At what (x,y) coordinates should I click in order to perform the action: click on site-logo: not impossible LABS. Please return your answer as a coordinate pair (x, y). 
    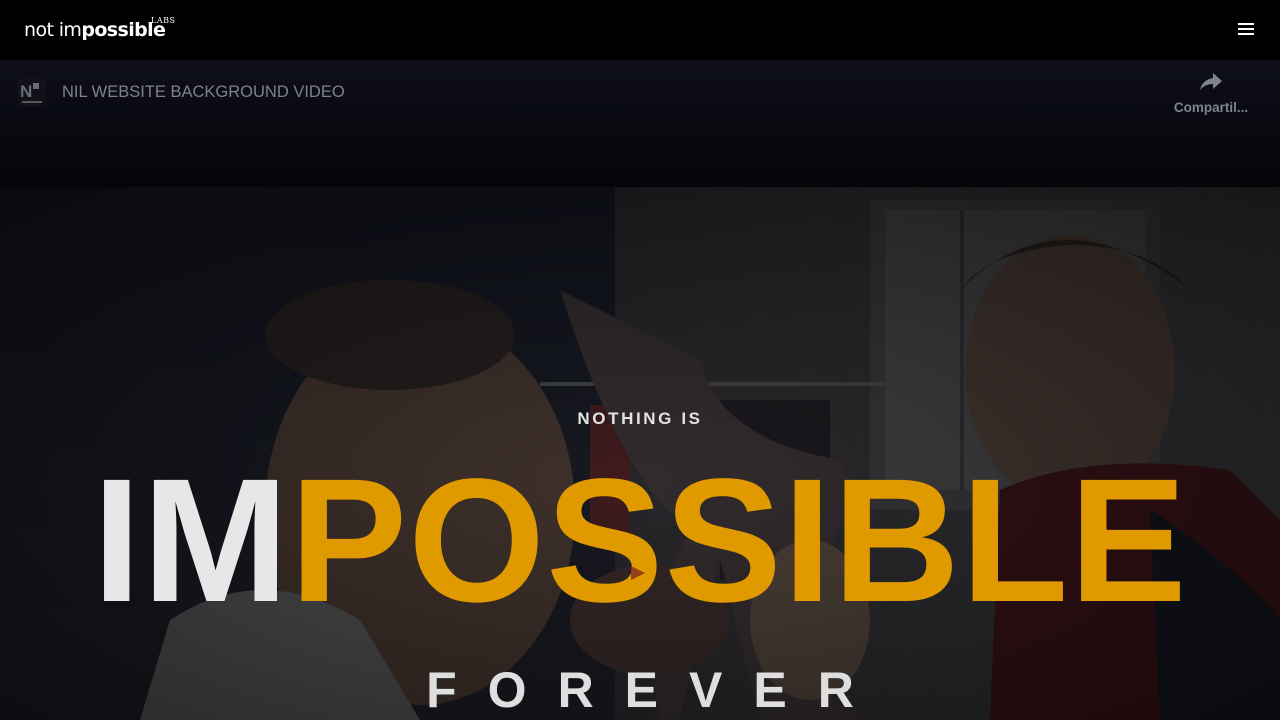
    Looking at the image, I should click on (99, 27).